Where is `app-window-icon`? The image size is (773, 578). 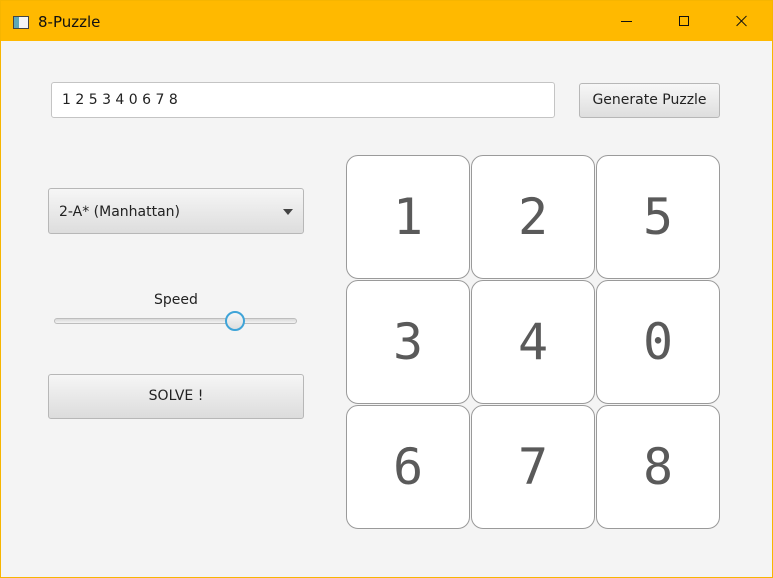 app-window-icon is located at coordinates (21, 22).